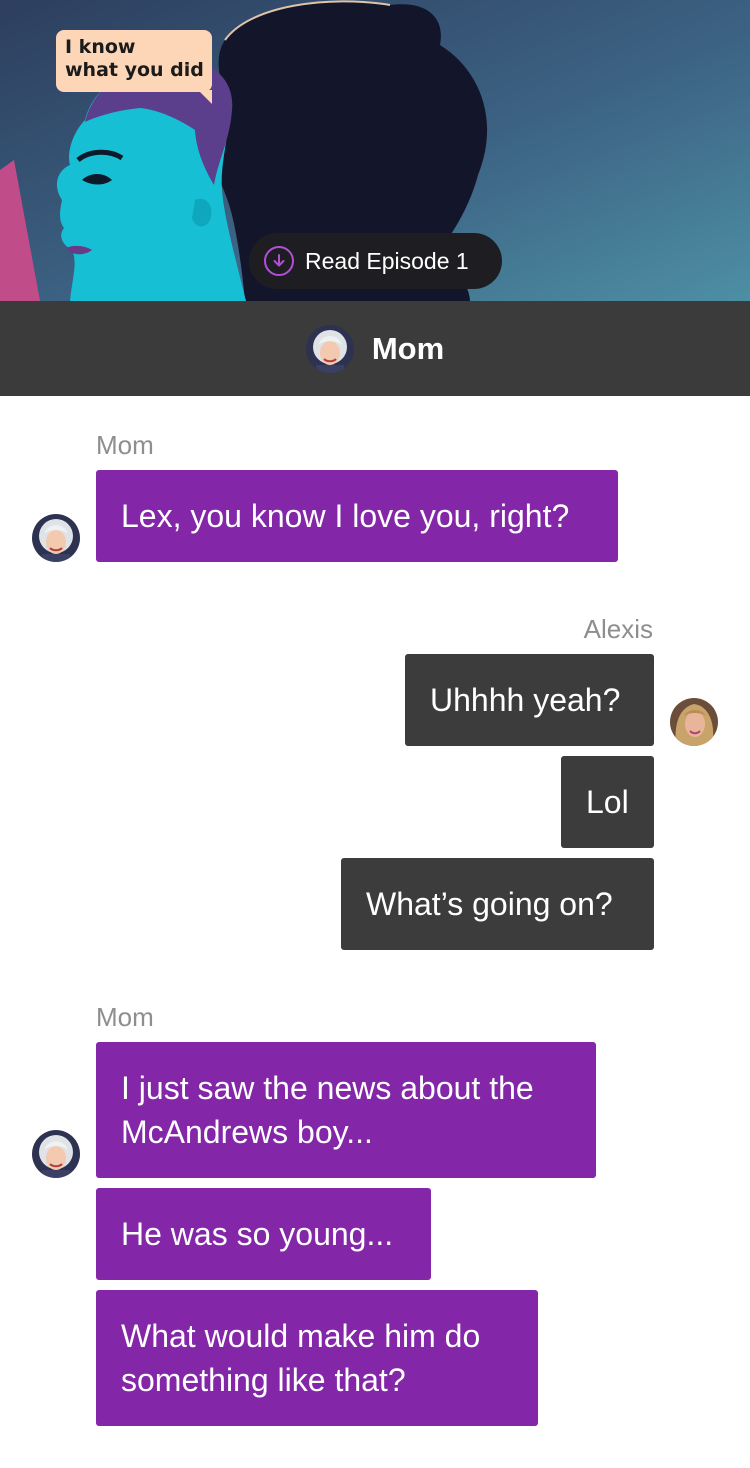 Image resolution: width=750 pixels, height=1468 pixels. Describe the element at coordinates (387, 260) in the screenshot. I see `read-episode-label: Read Episode 1` at that location.